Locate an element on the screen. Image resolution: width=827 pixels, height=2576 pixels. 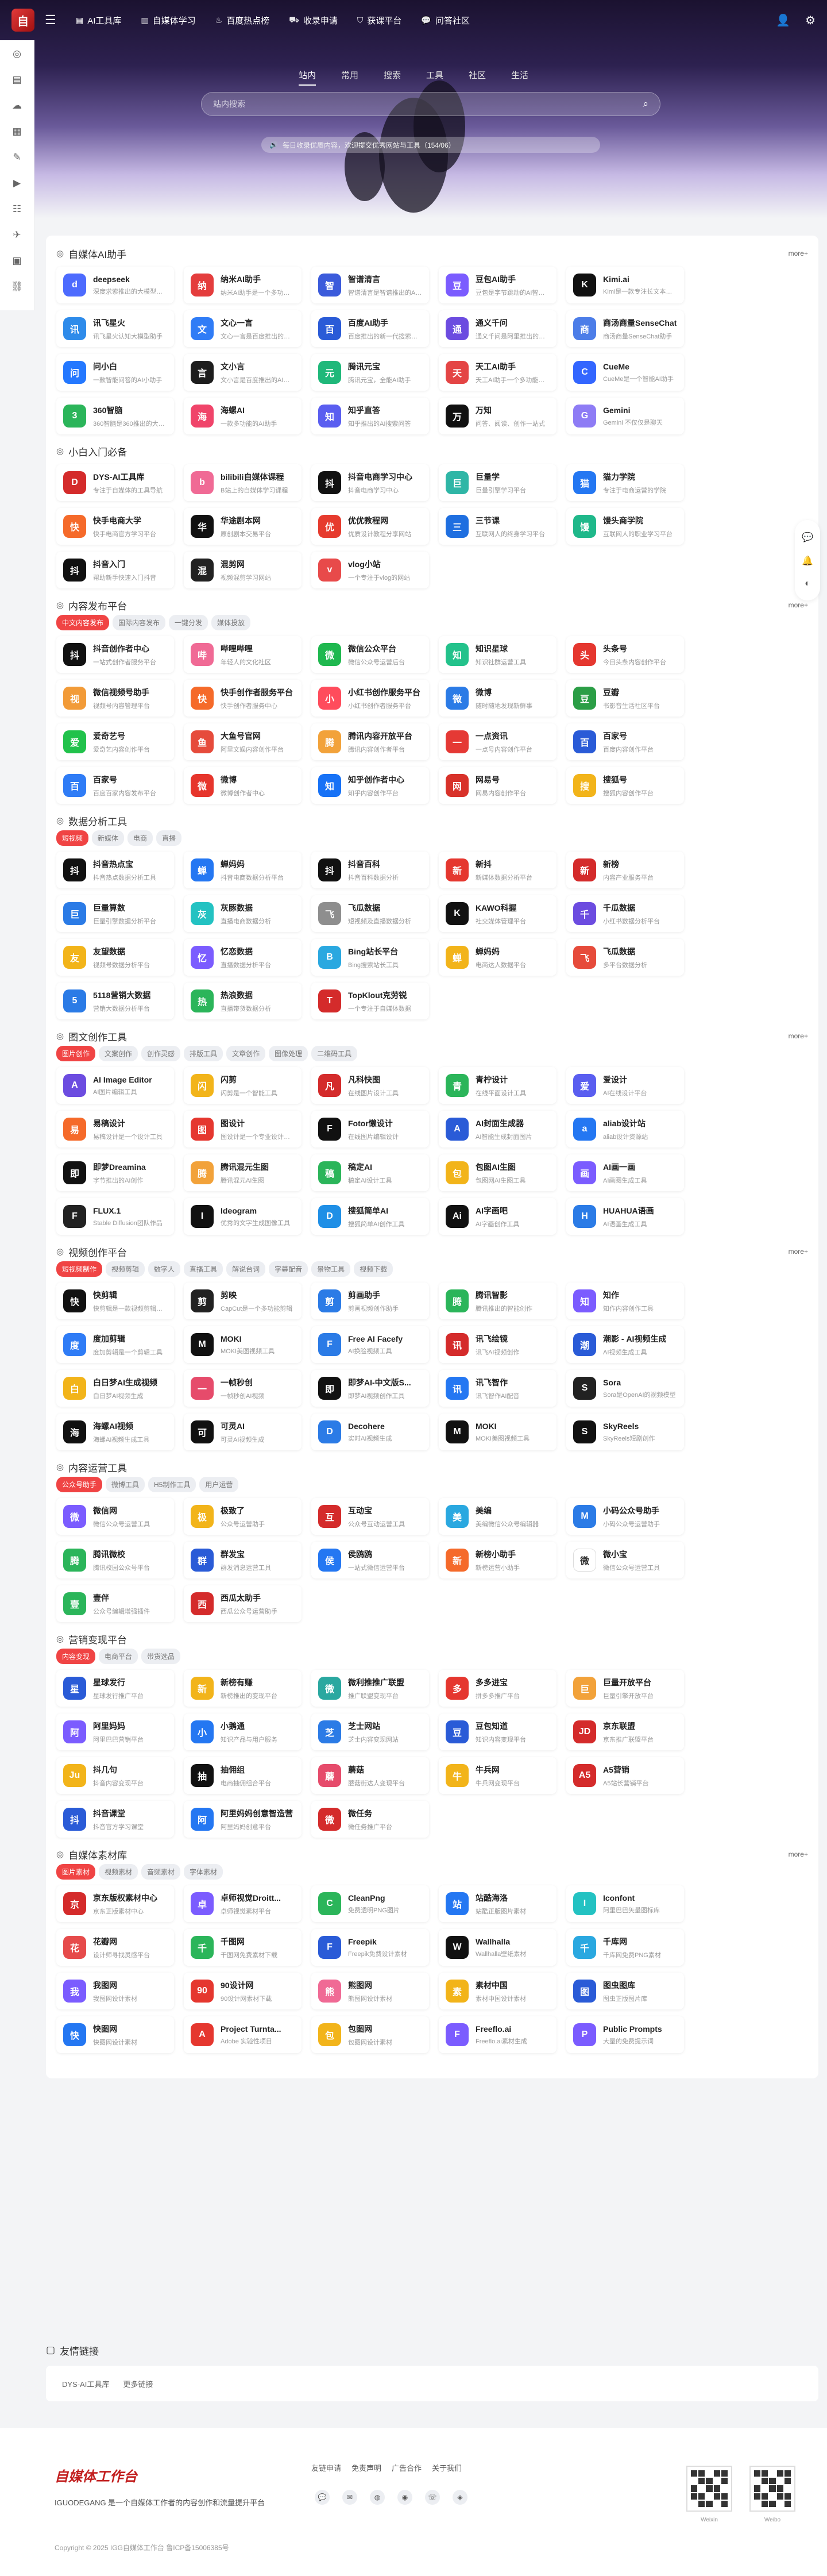
tool-card: M 小码公众号助手 小码公众号运营助手 is located at coordinates (625, 1516).